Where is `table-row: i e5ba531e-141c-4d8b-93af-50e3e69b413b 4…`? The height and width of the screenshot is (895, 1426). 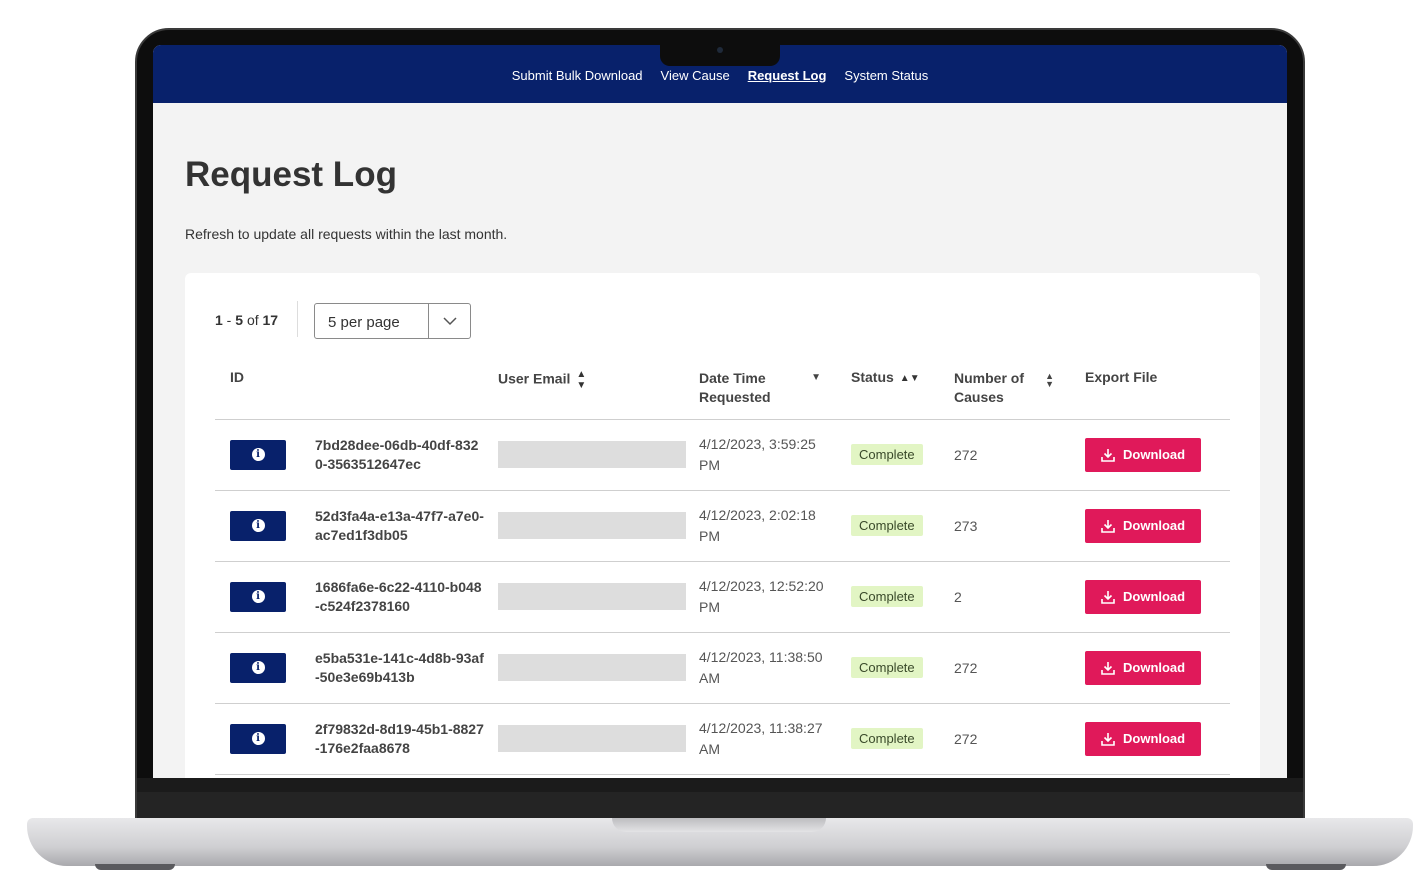
table-row: i e5ba531e-141c-4d8b-93af-50e3e69b413b 4… is located at coordinates (722, 668).